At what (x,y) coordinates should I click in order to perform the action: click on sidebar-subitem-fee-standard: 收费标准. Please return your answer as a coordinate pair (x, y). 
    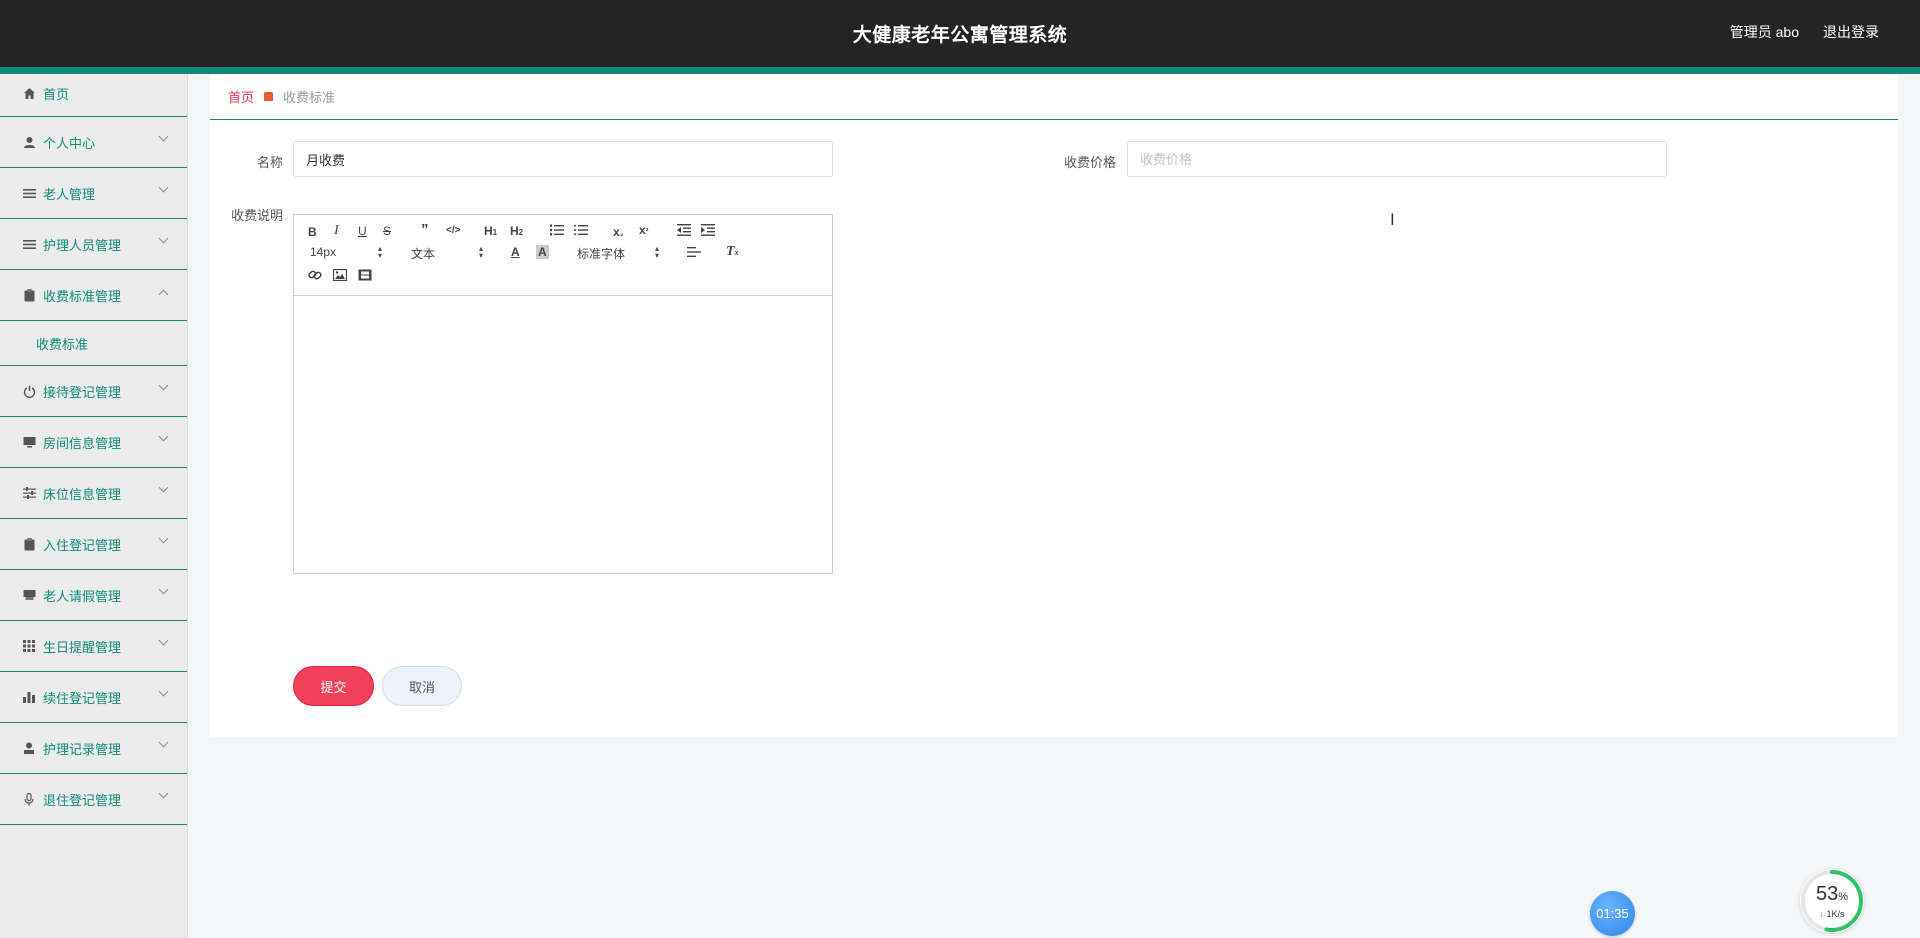
    Looking at the image, I should click on (93, 343).